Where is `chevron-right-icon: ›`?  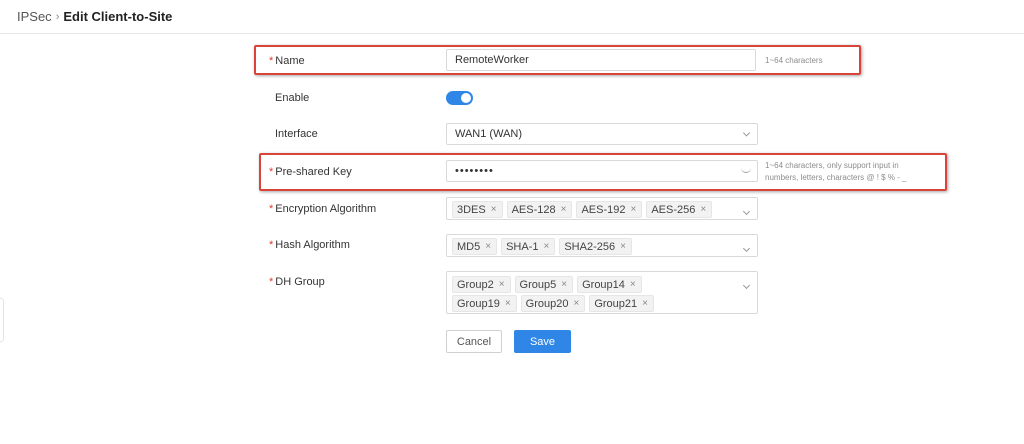
chevron-right-icon: › is located at coordinates (57, 16).